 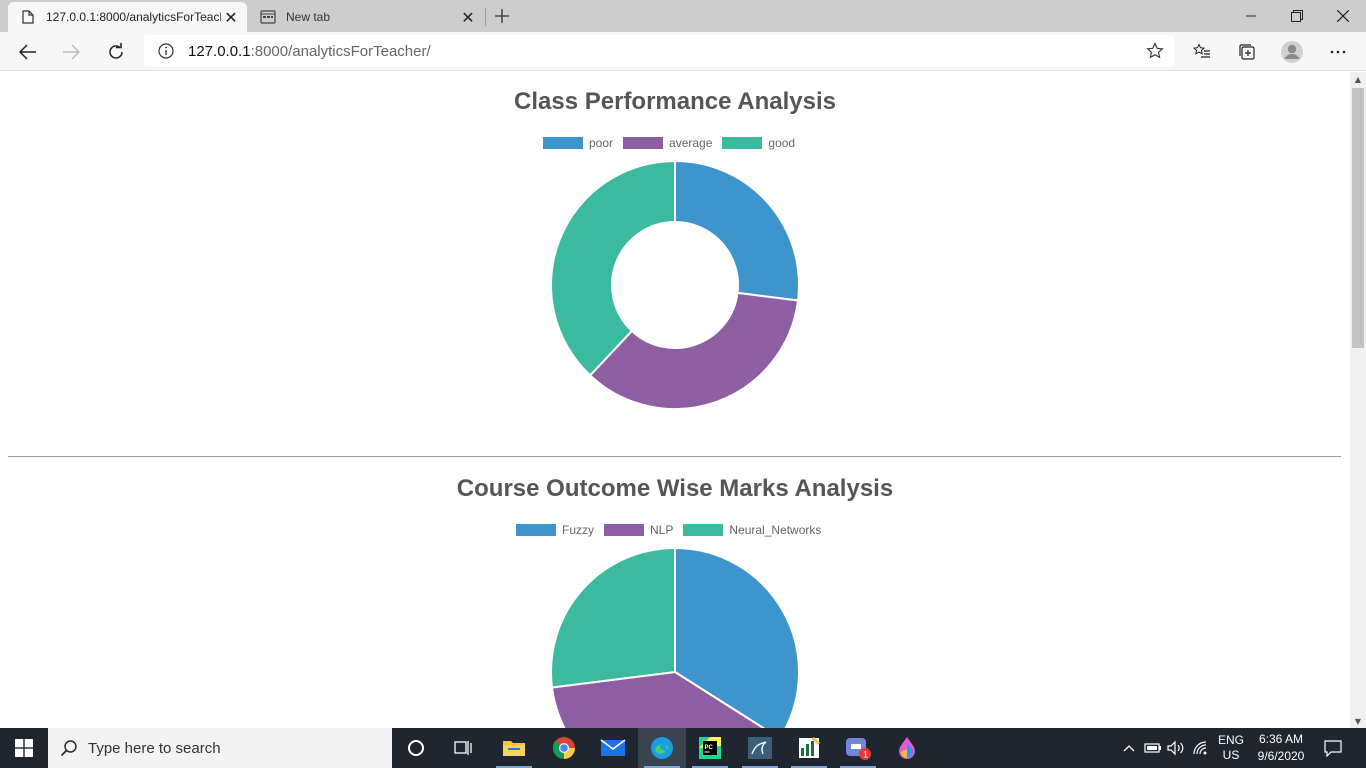 What do you see at coordinates (268, 17) in the screenshot?
I see `new-tab-page-icon` at bounding box center [268, 17].